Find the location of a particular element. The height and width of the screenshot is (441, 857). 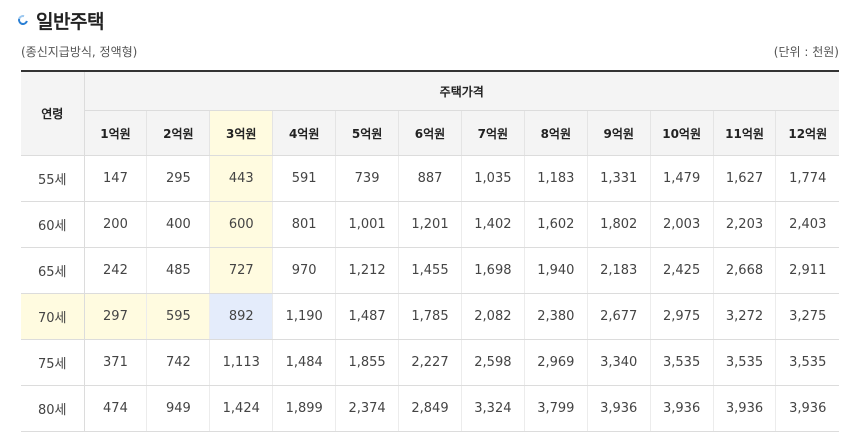

value-cell: 2,227 is located at coordinates (430, 362).